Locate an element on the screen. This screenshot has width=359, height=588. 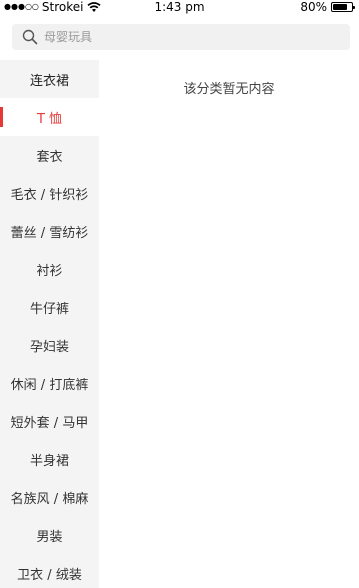
sidebar-item-casual-leggings: 休闲 / 打底裤 is located at coordinates (49, 383).